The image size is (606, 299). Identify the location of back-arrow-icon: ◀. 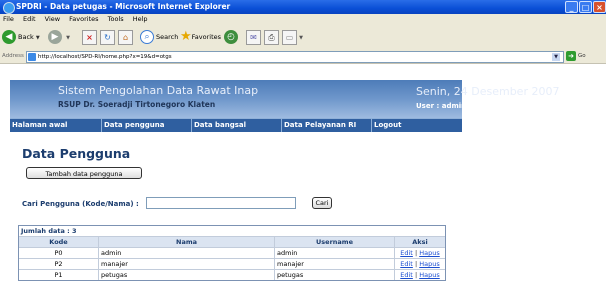
(9, 37).